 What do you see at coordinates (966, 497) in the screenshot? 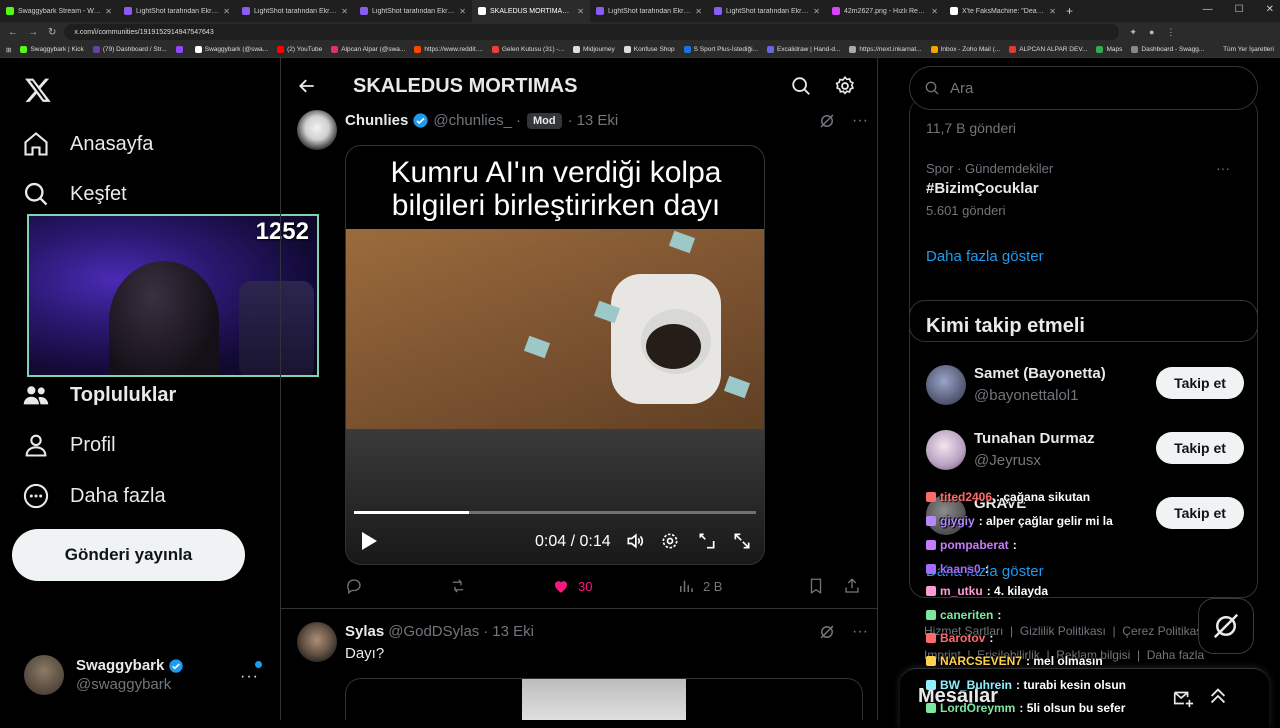
I see `chat-username: tited2406` at bounding box center [966, 497].